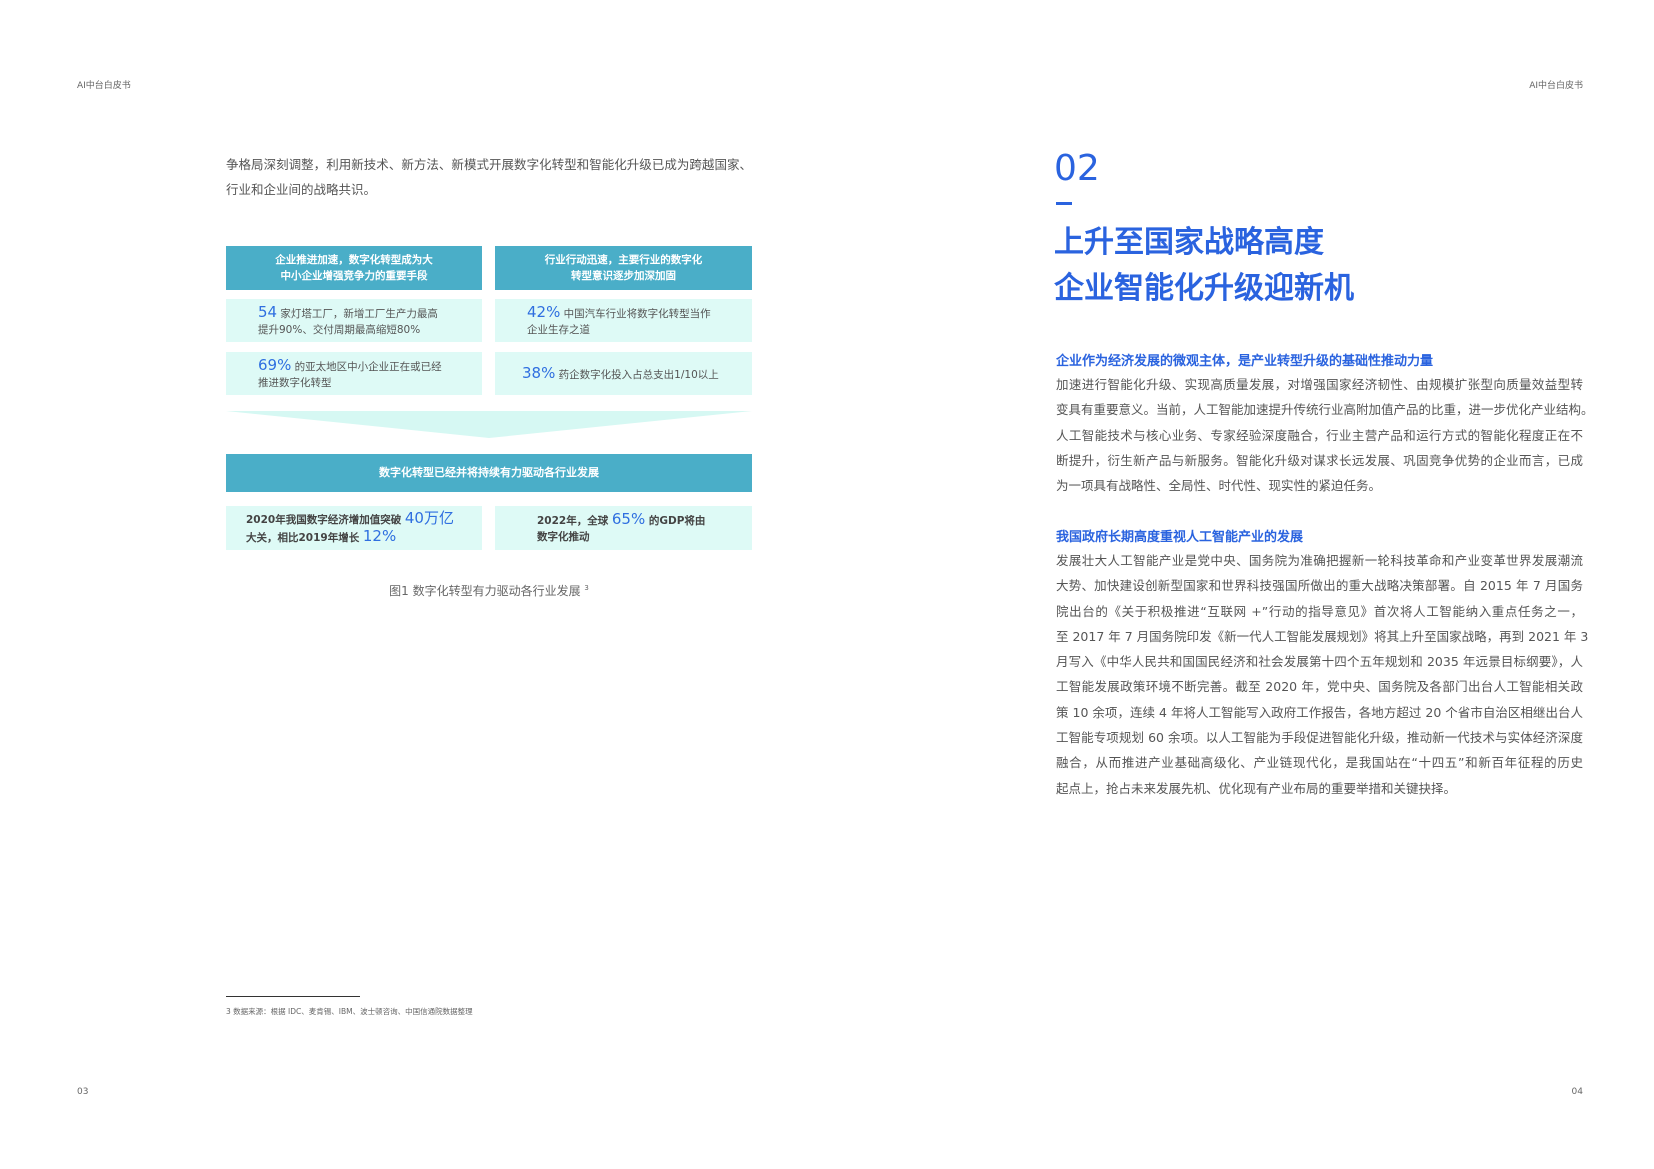  I want to click on stat-number: 65%, so click(628, 519).